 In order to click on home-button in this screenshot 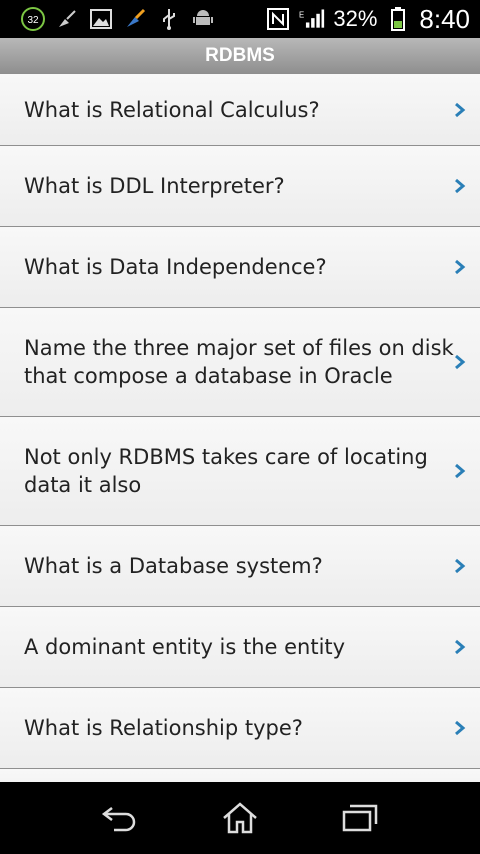, I will do `click(240, 818)`.